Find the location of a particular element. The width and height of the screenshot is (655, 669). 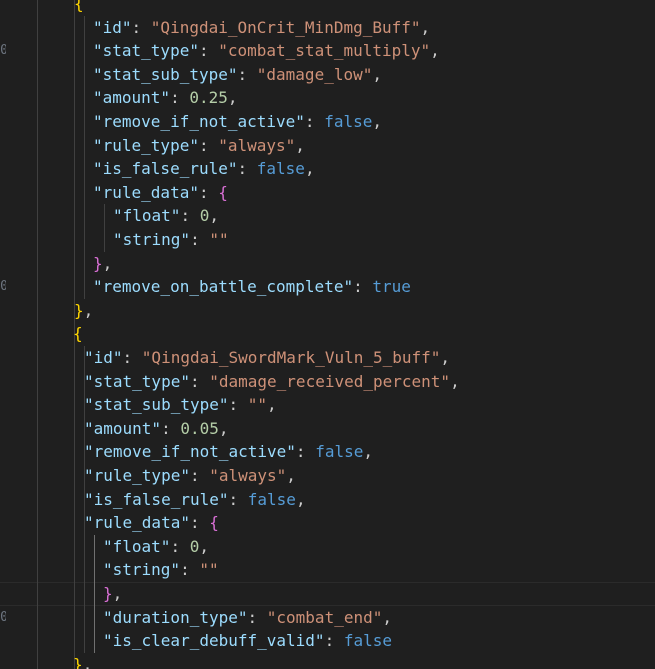

code-line: "id": "Qingdai_SwordMark_Vuln_5_buff", is located at coordinates (327, 358).